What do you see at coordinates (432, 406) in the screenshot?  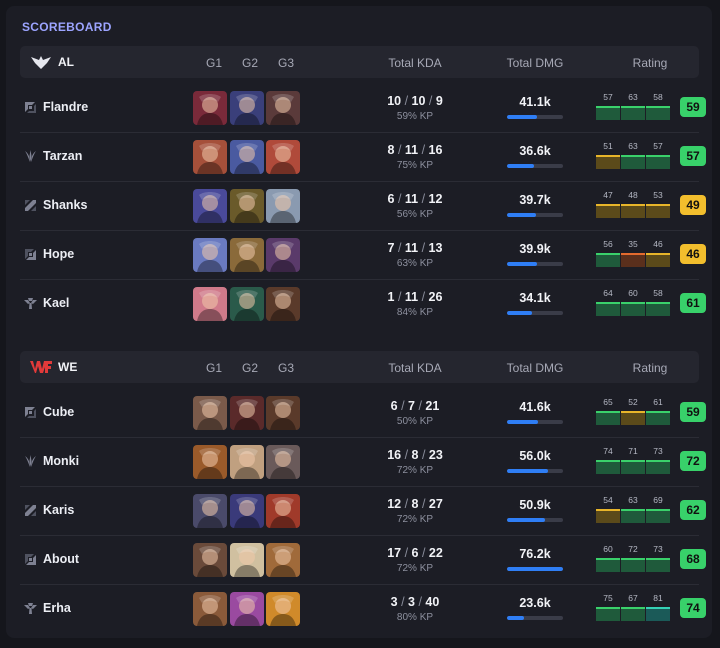 I see `assists: 21` at bounding box center [432, 406].